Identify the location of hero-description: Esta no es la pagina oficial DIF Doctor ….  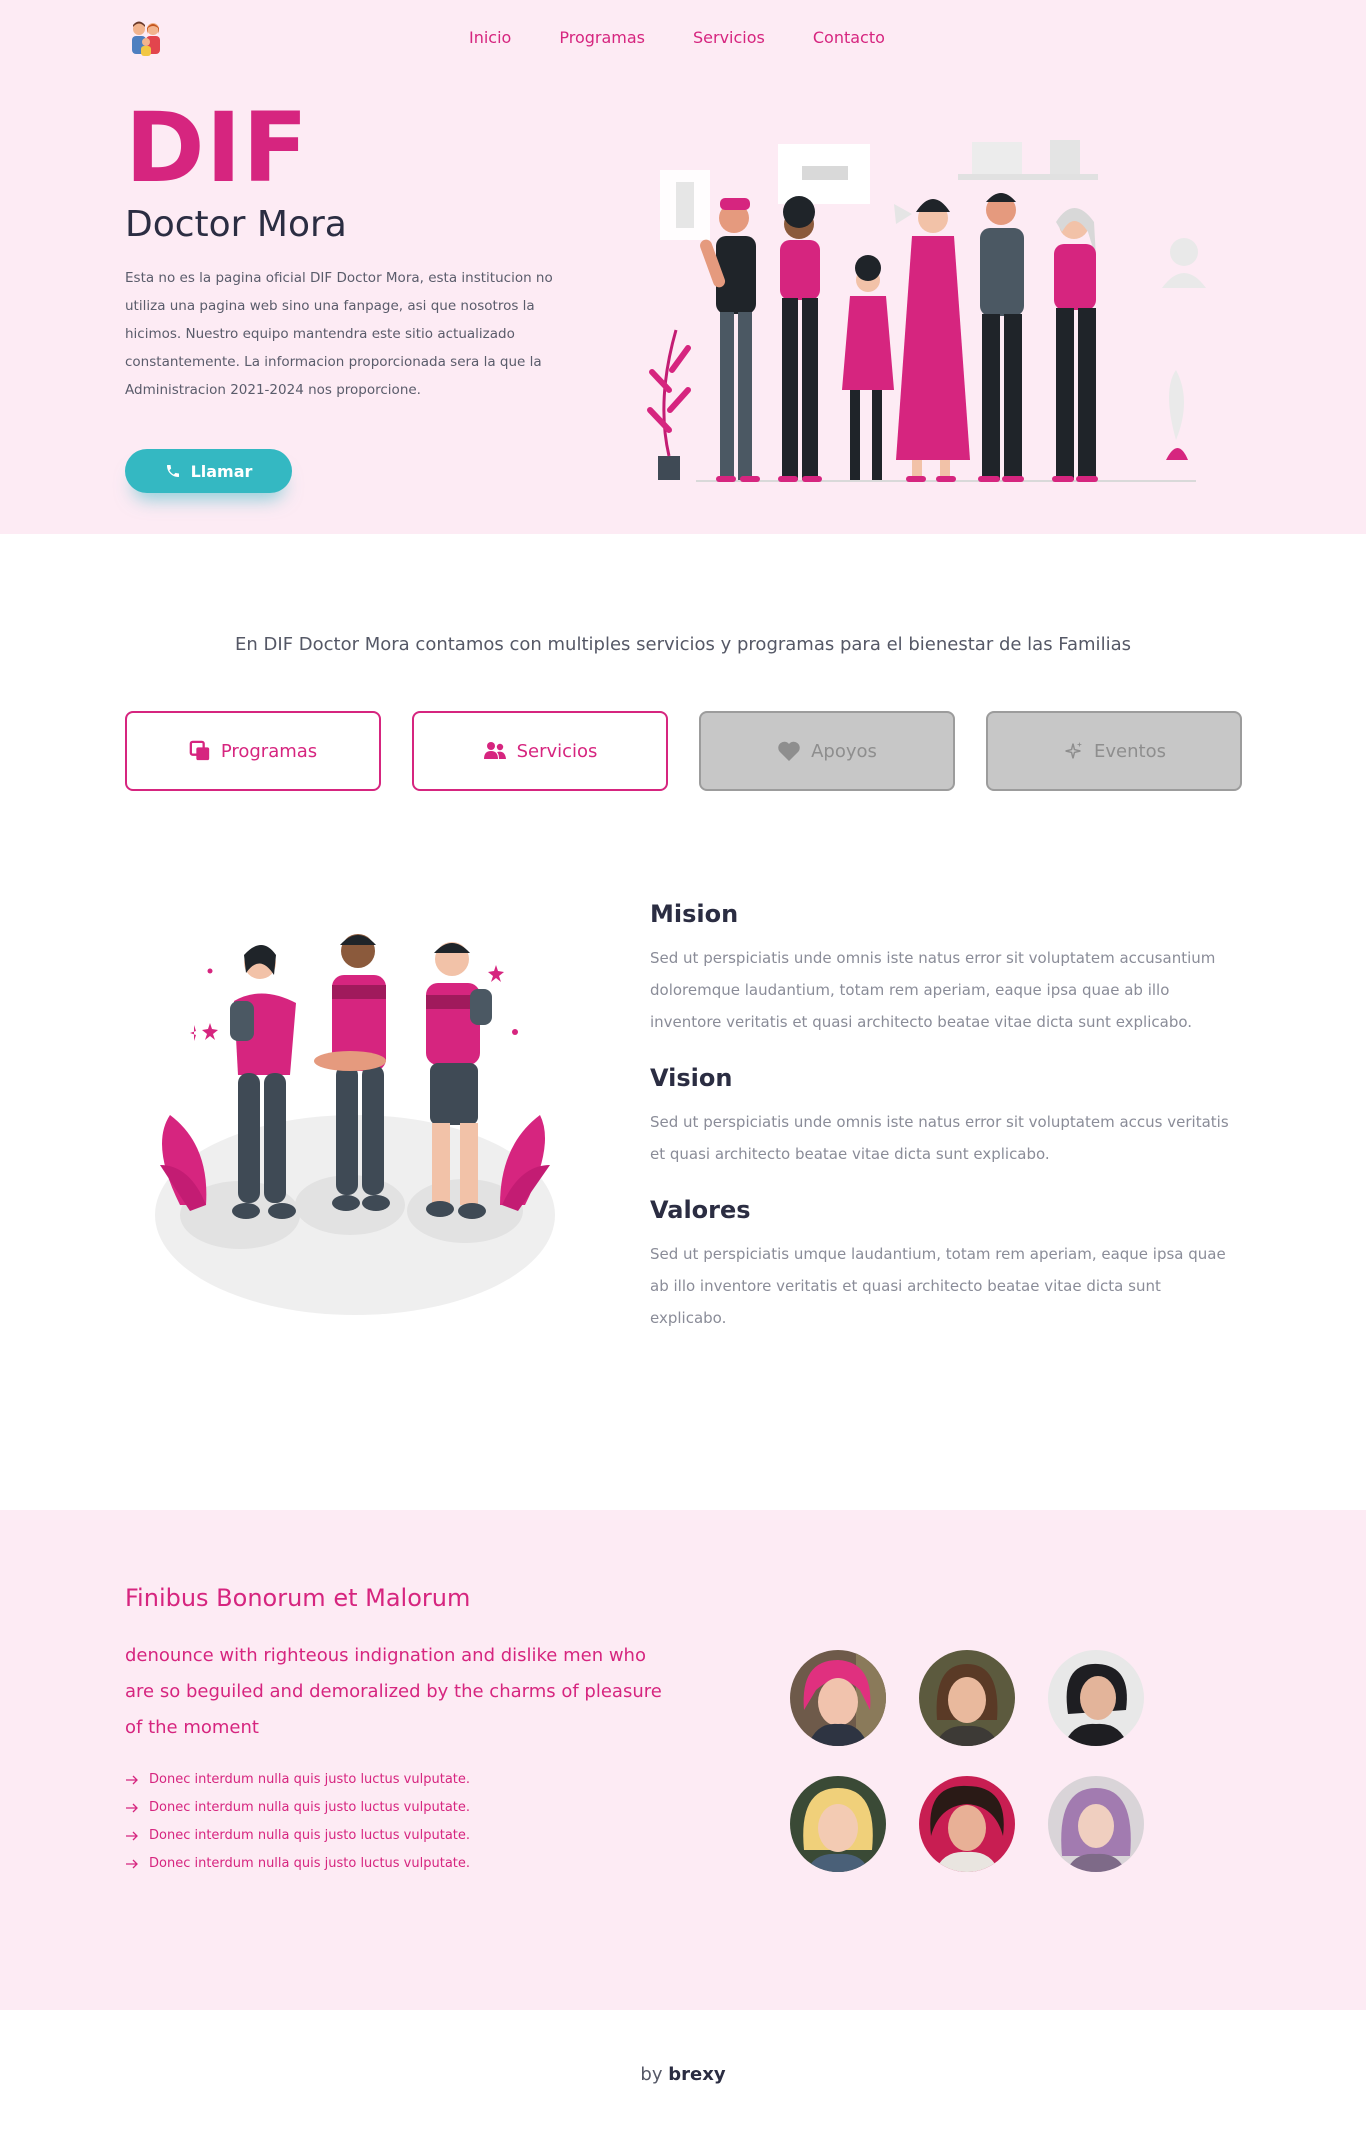
(339, 334).